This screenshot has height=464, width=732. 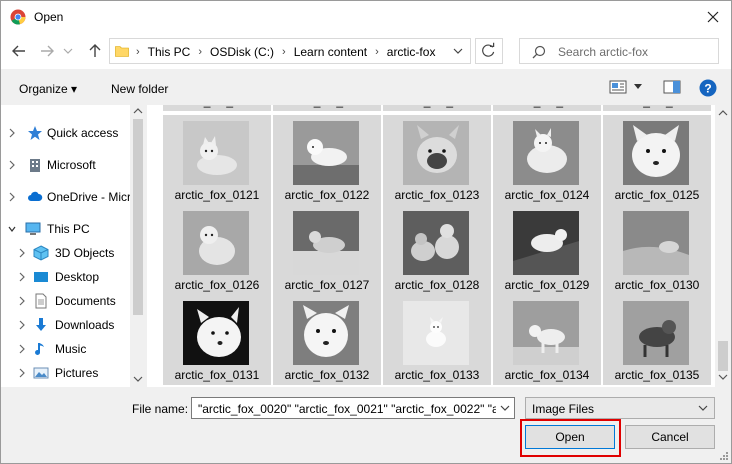 I want to click on file-name-label: arctic_fox_0129, so click(x=547, y=285).